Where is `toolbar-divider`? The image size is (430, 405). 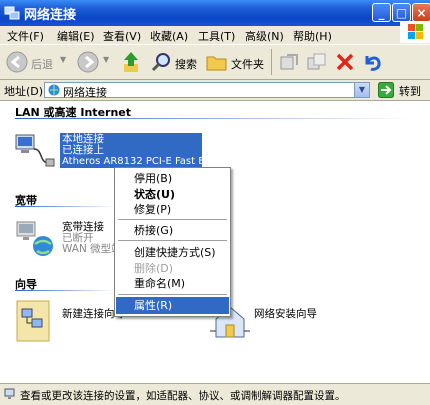
toolbar-divider is located at coordinates (271, 62).